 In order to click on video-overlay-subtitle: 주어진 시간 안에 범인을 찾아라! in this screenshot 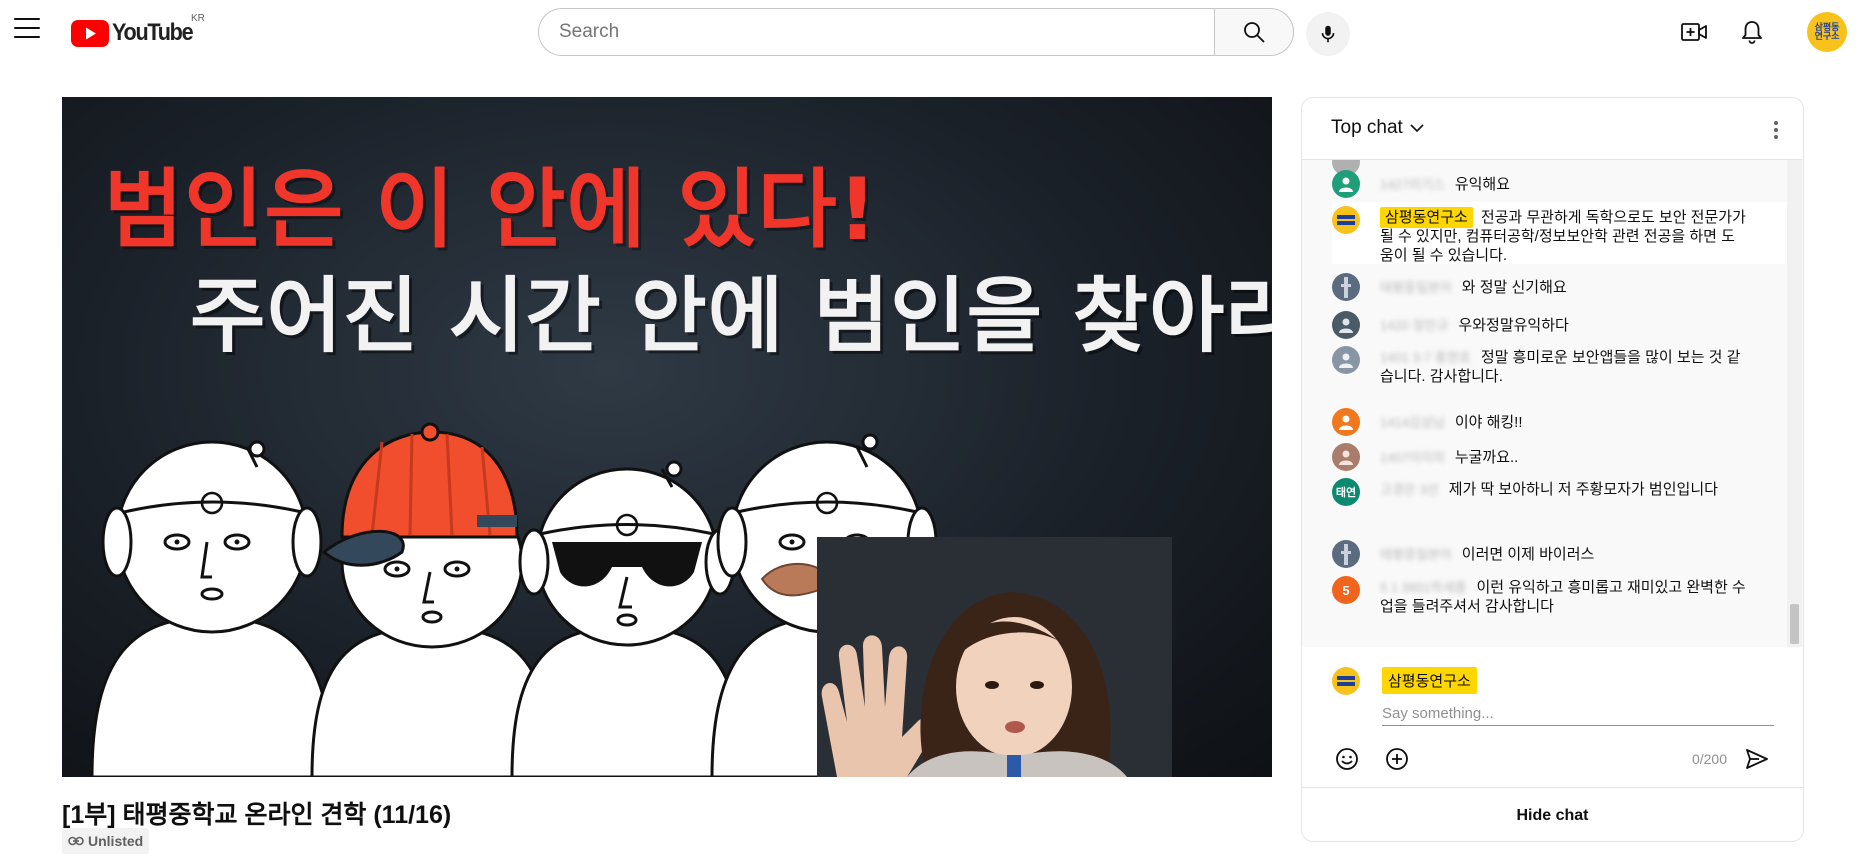, I will do `click(731, 316)`.